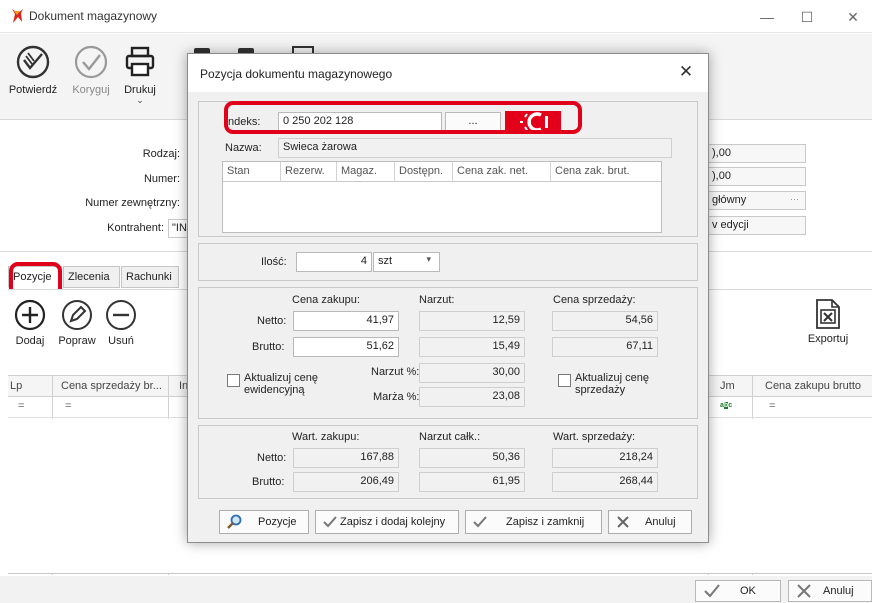 This screenshot has height=603, width=872. I want to click on filter-lp: =, so click(21, 406).